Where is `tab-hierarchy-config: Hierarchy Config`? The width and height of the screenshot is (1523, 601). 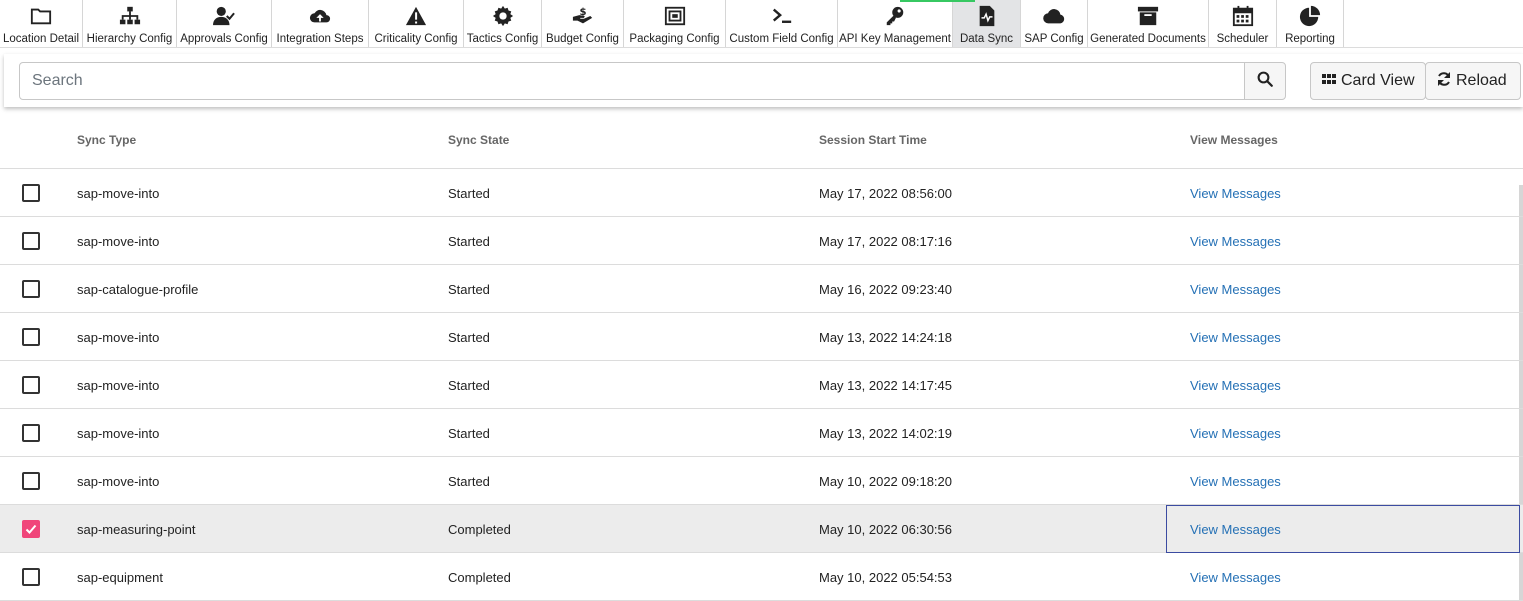
tab-hierarchy-config: Hierarchy Config is located at coordinates (130, 23).